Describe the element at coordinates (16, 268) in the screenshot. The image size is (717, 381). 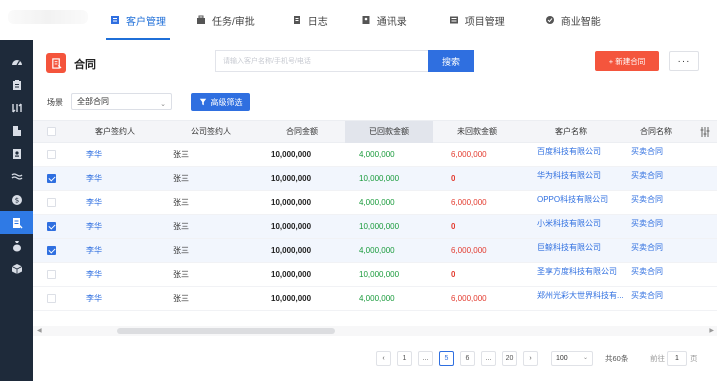
I see `sidebar-item-product-box` at that location.